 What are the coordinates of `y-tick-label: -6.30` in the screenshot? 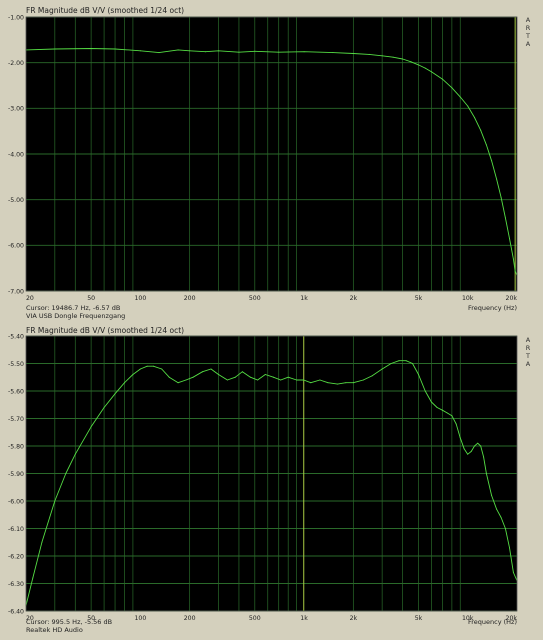 It's located at (16, 584).